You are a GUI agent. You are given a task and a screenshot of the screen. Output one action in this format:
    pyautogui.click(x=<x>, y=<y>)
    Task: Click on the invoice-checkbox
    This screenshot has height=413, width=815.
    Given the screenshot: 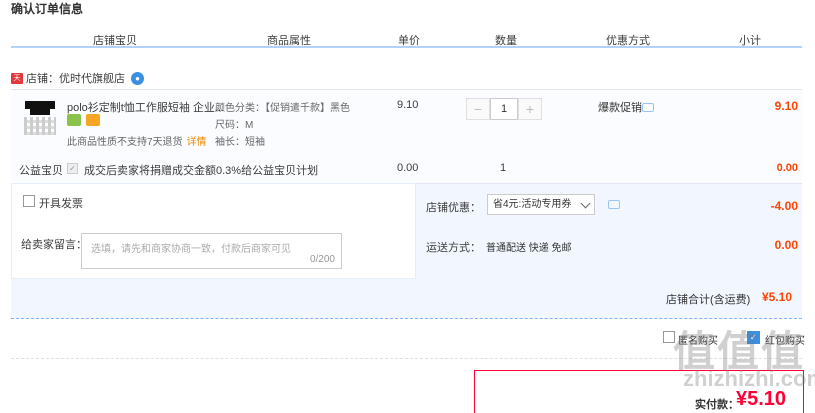 What is the action you would take?
    pyautogui.click(x=29, y=201)
    